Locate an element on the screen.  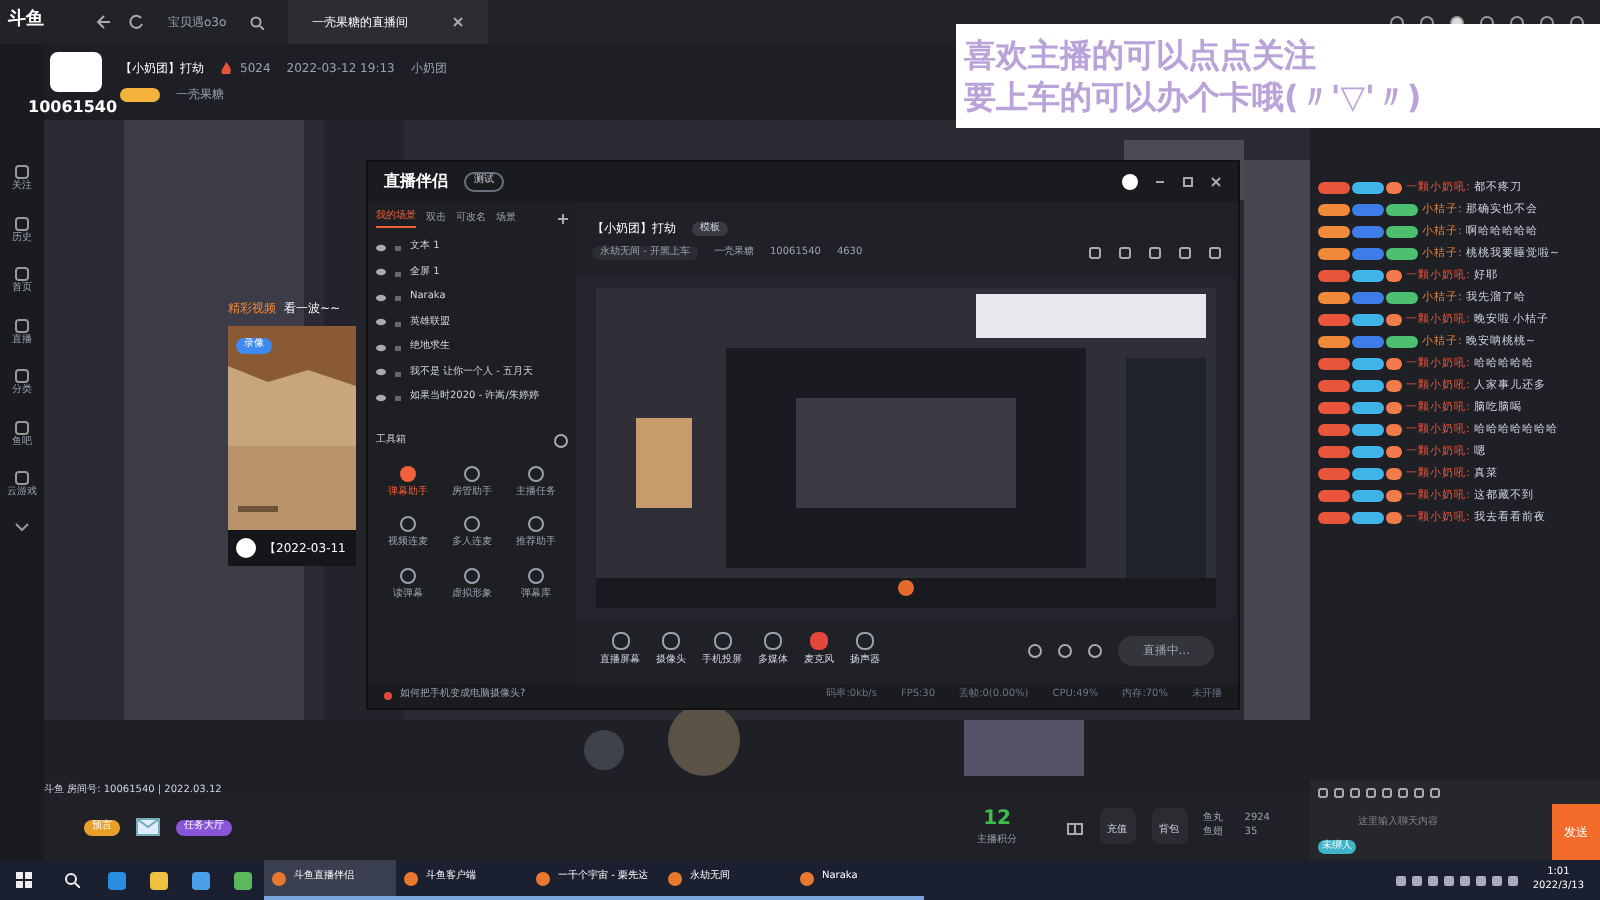
room-number-overlay: 10061540 is located at coordinates (73, 108).